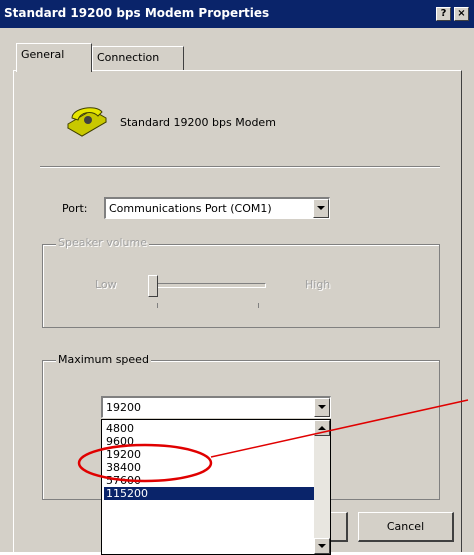 This screenshot has height=555, width=474. Describe the element at coordinates (210, 454) in the screenshot. I see `speed-option-19200: 19200` at that location.